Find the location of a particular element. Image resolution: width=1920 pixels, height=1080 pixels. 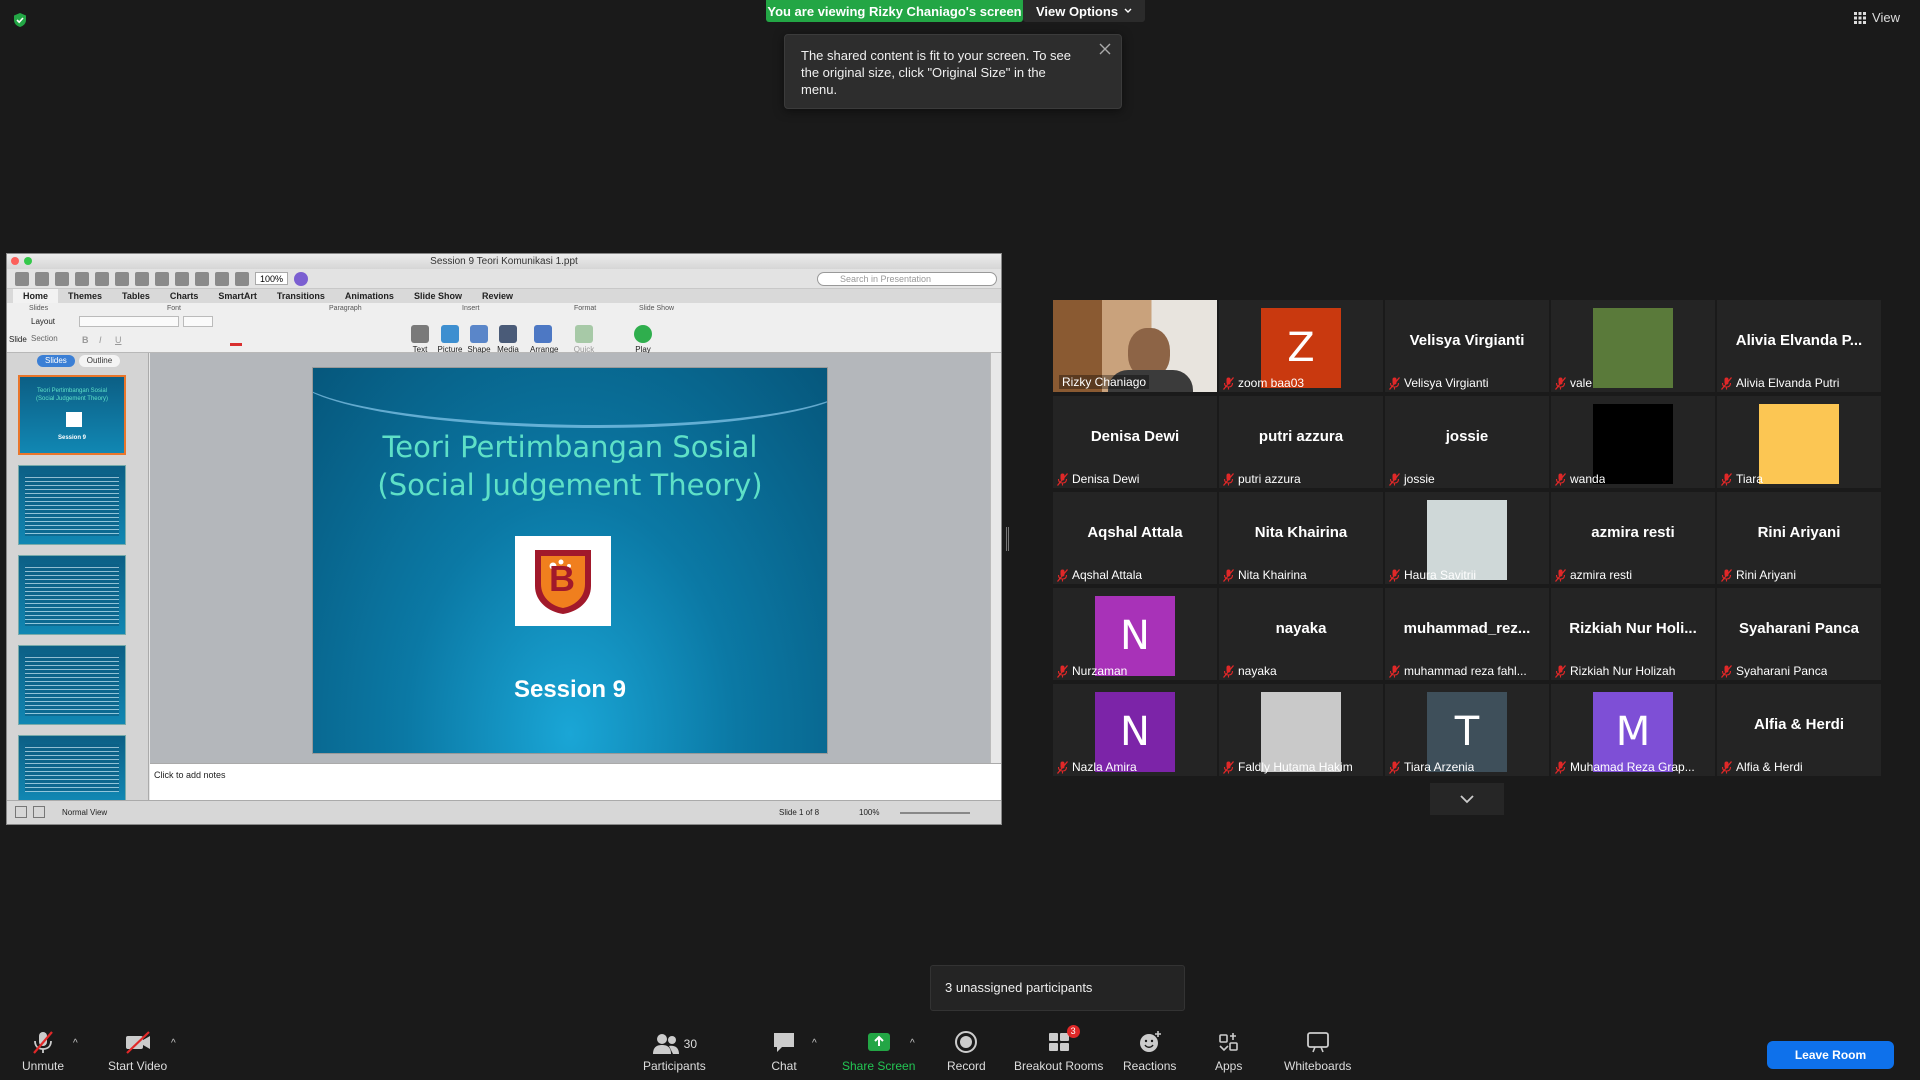

ribbon-tab-review: Review is located at coordinates (497, 296).